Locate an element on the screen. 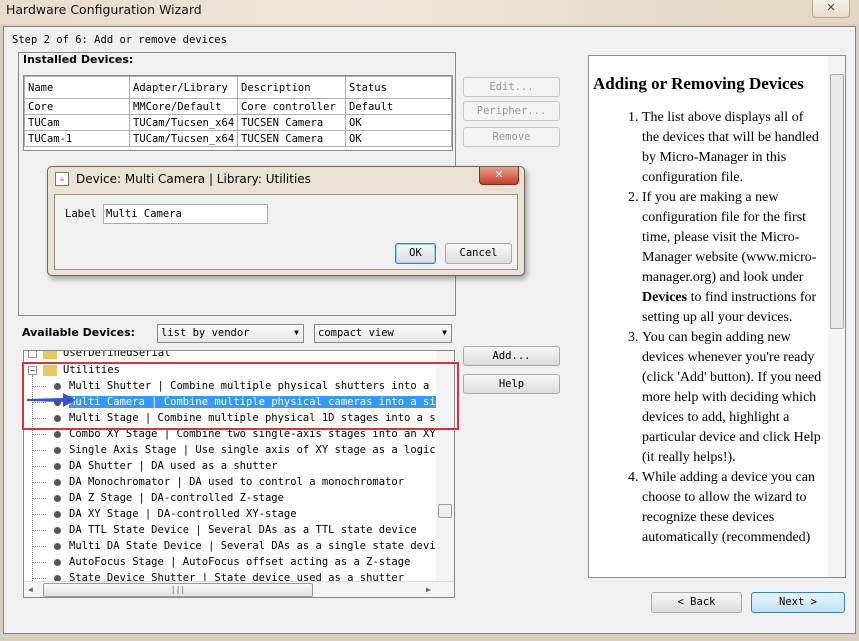 The image size is (859, 641). table-row: TUCam TUCam/Tucsen_x64 TUCSEN Camera OK is located at coordinates (238, 122).